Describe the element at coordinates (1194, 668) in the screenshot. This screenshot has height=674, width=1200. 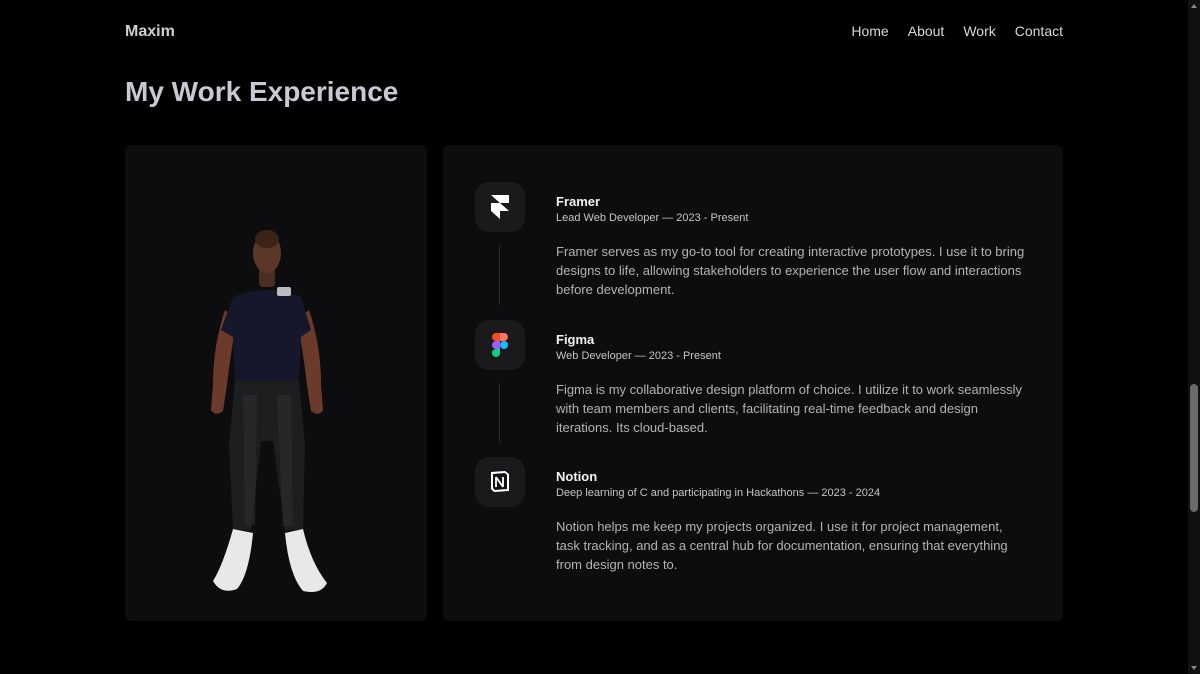
I see `scroll-down-icon` at that location.